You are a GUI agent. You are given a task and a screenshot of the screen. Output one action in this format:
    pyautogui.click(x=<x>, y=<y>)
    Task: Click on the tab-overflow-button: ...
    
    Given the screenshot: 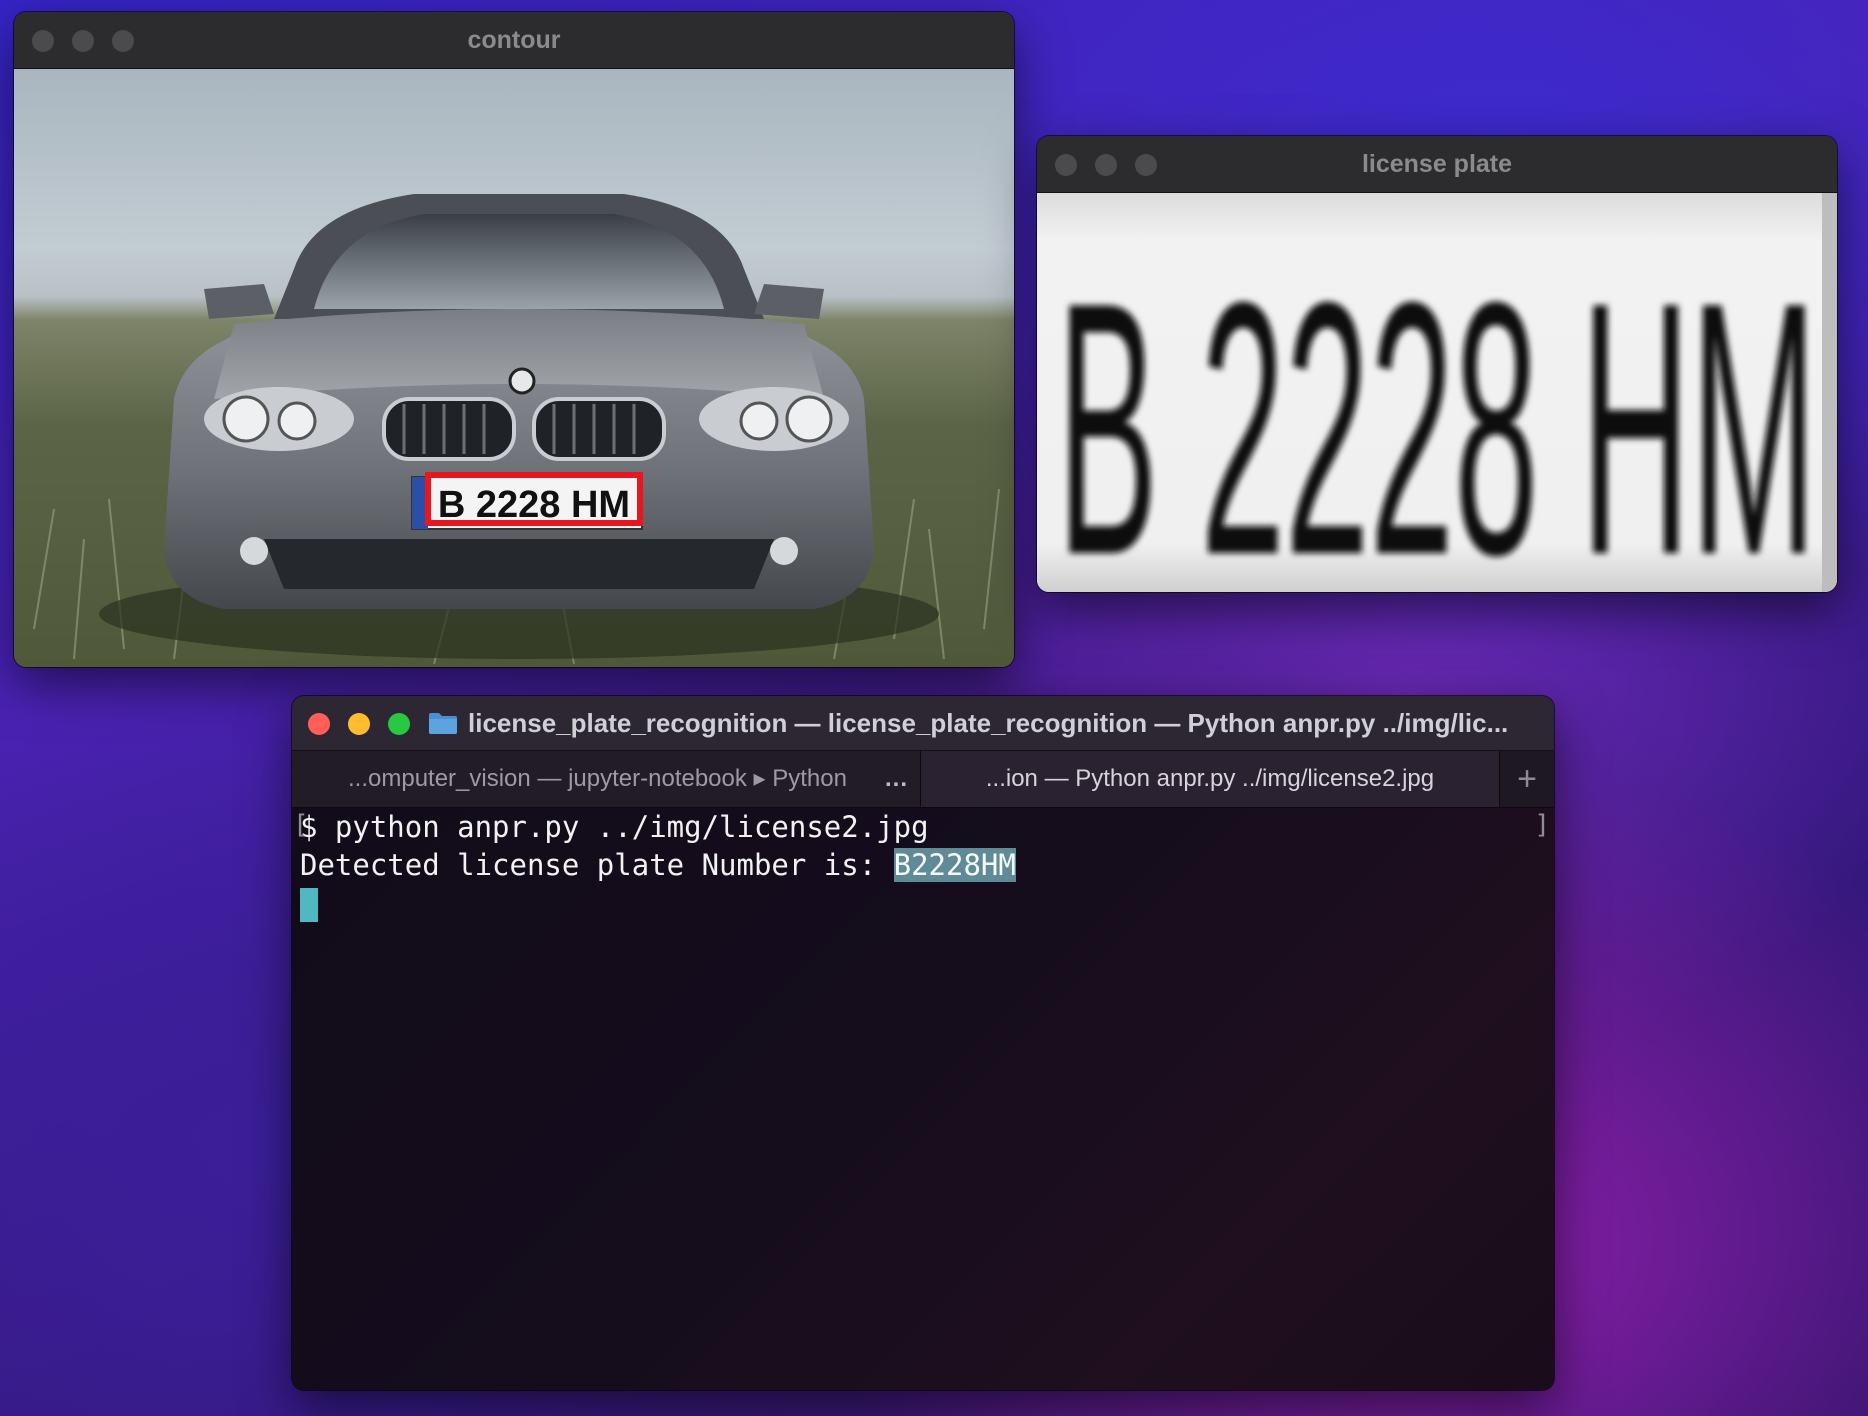 What is the action you would take?
    pyautogui.click(x=896, y=779)
    